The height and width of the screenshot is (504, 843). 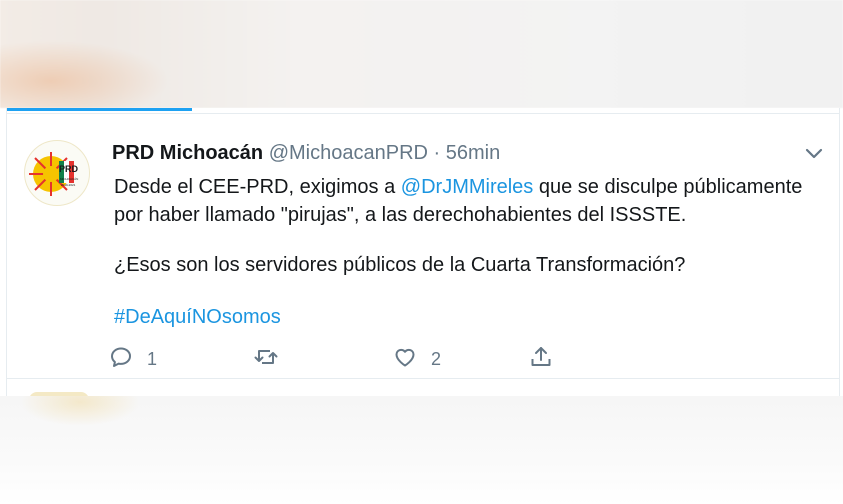 What do you see at coordinates (152, 358) in the screenshot?
I see `reply-count: 1` at bounding box center [152, 358].